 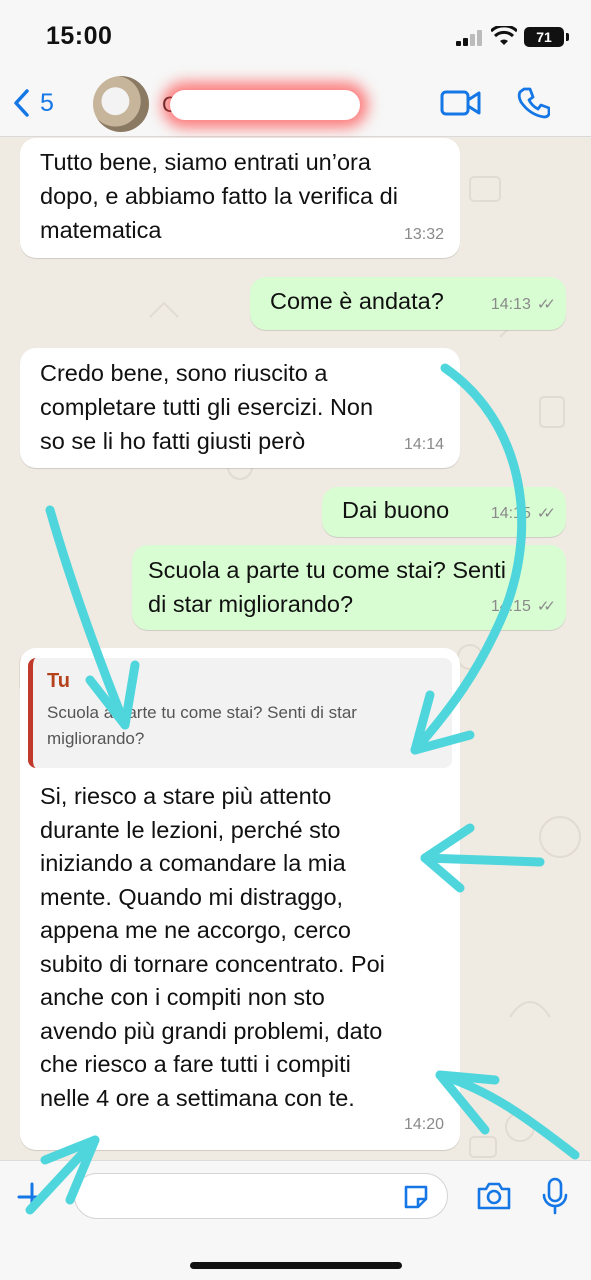 What do you see at coordinates (193, 863) in the screenshot?
I see `message-text: iniziando a comandare la mia` at bounding box center [193, 863].